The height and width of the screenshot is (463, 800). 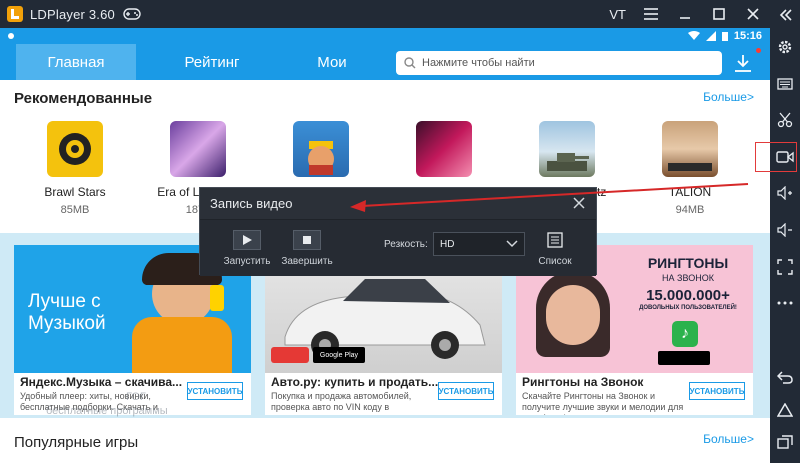 I want to click on banner-title: Рингтоны на Звонок, so click(x=583, y=382).